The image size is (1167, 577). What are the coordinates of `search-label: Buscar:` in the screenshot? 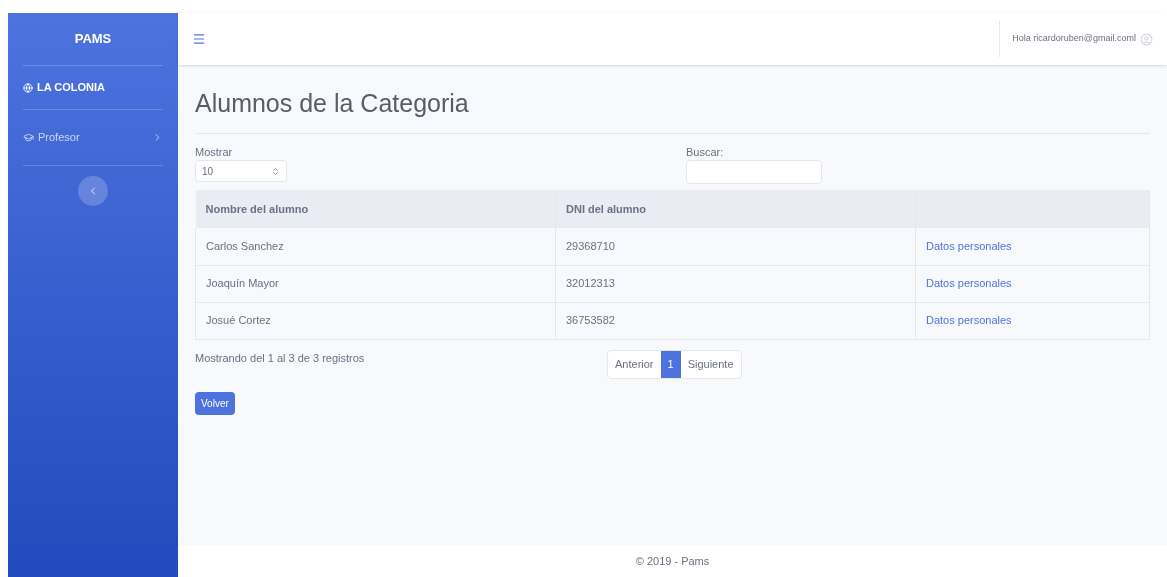 It's located at (705, 152).